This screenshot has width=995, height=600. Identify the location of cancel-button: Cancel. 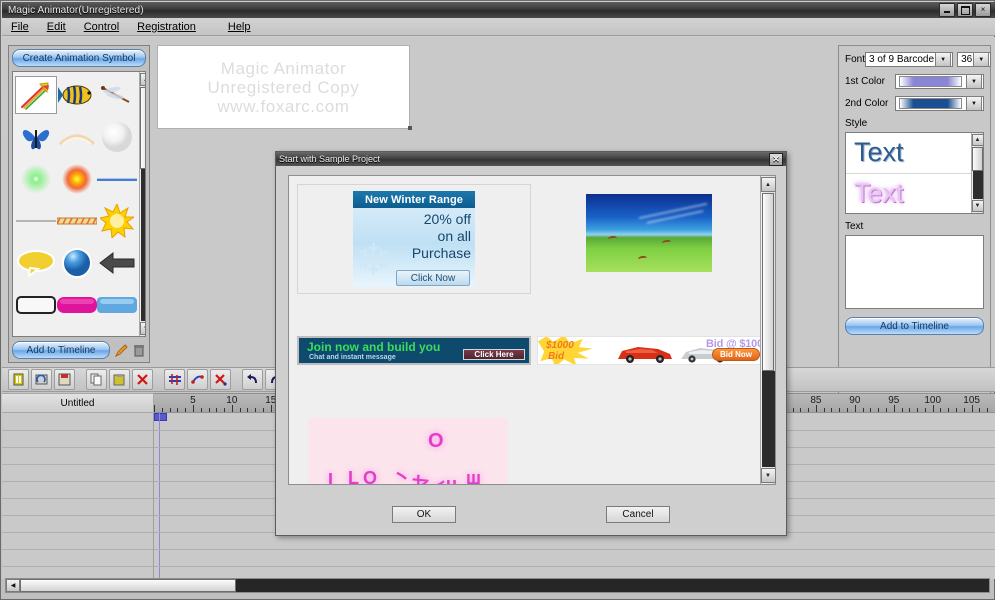
(638, 514).